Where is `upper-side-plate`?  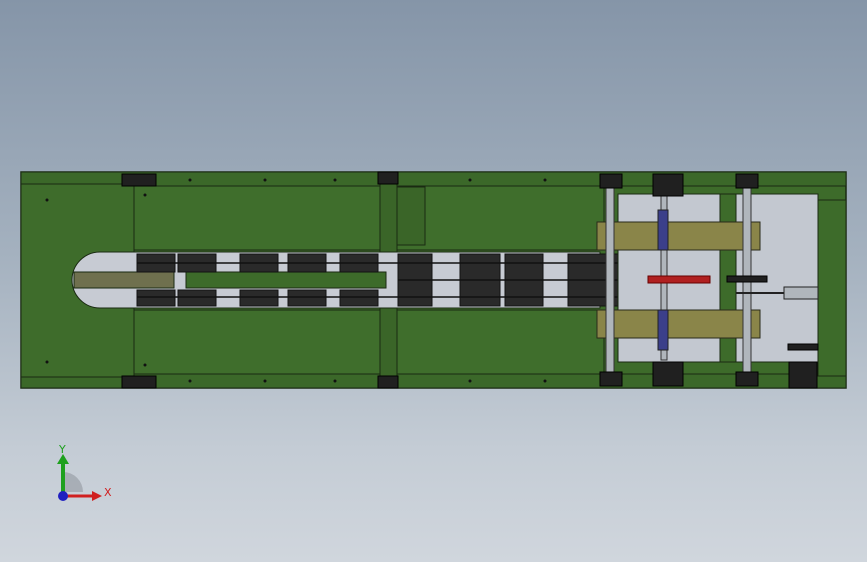 upper-side-plate is located at coordinates (369, 218).